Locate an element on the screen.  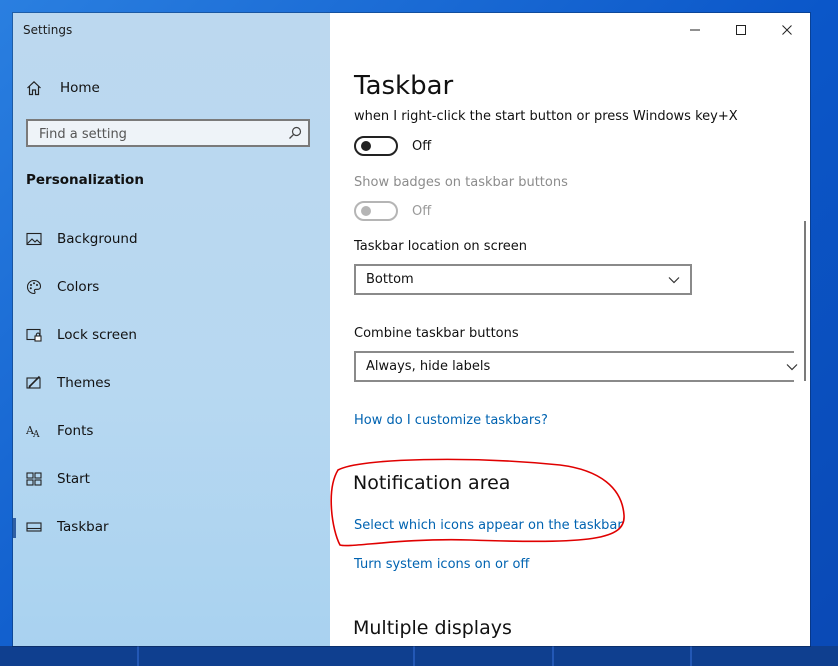
minimize-icon is located at coordinates (695, 30).